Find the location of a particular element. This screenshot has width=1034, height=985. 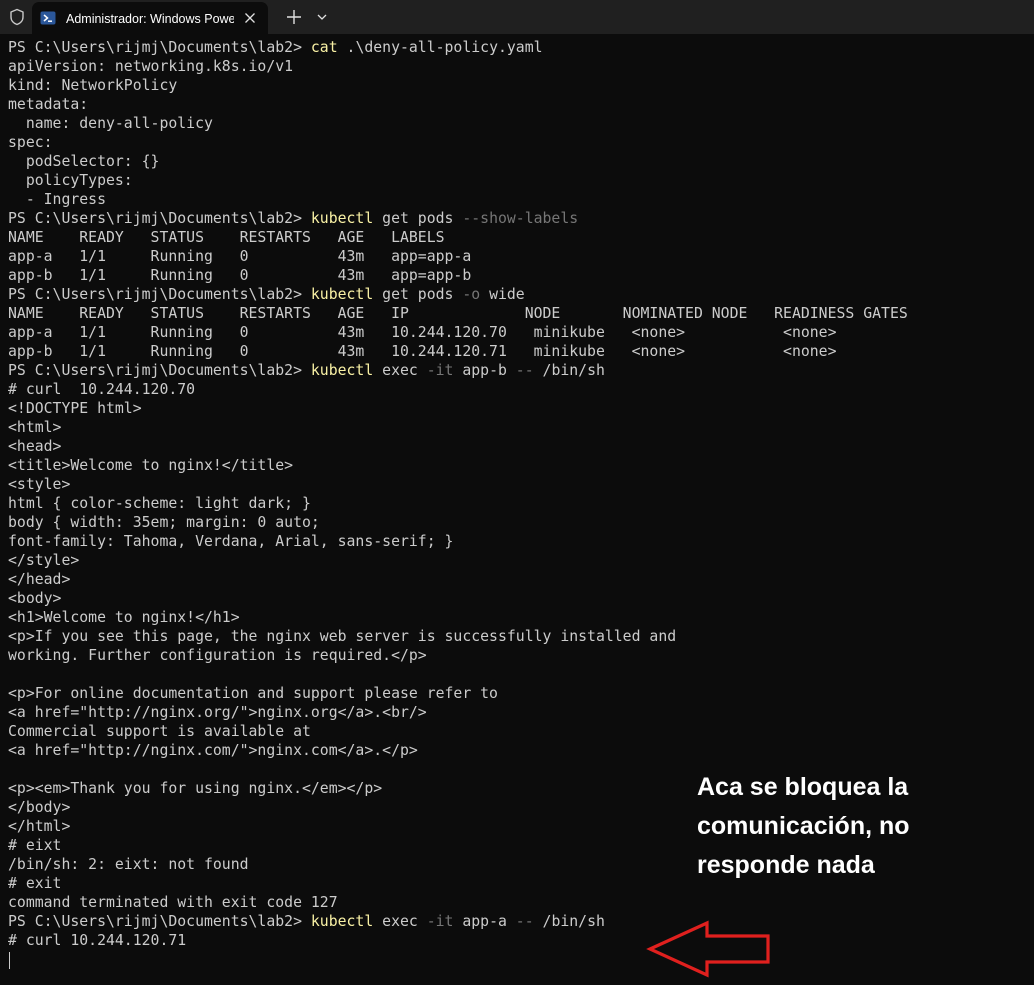

output-text: command terminated with exit code 127 is located at coordinates (173, 902).